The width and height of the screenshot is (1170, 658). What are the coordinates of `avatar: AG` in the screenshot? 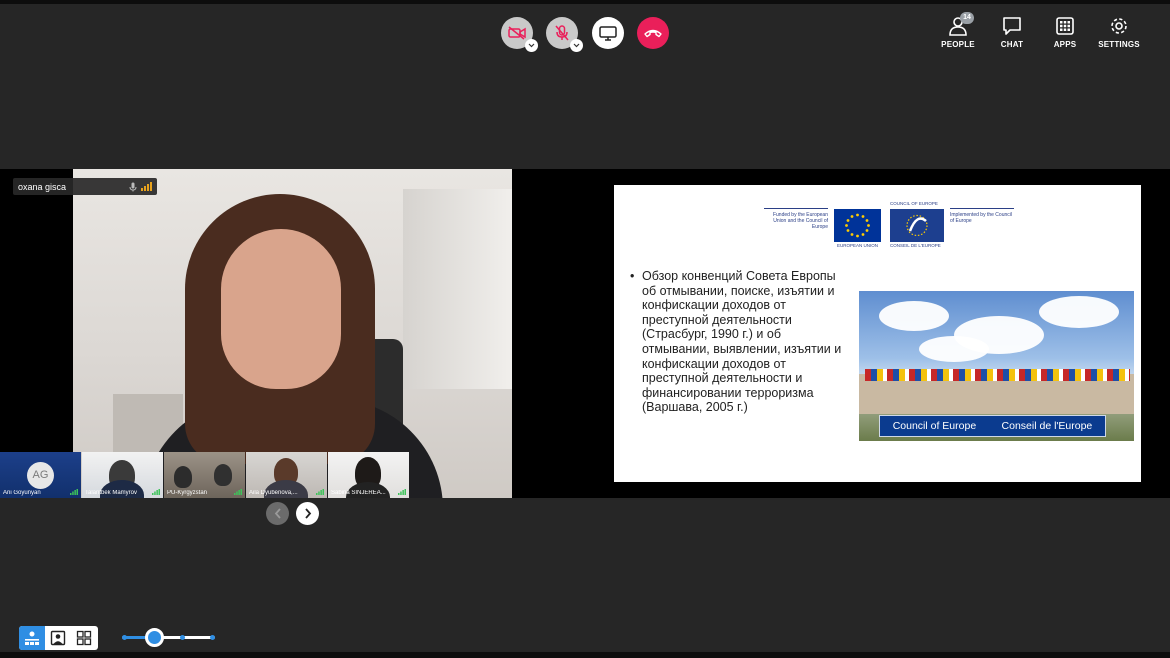 It's located at (40, 475).